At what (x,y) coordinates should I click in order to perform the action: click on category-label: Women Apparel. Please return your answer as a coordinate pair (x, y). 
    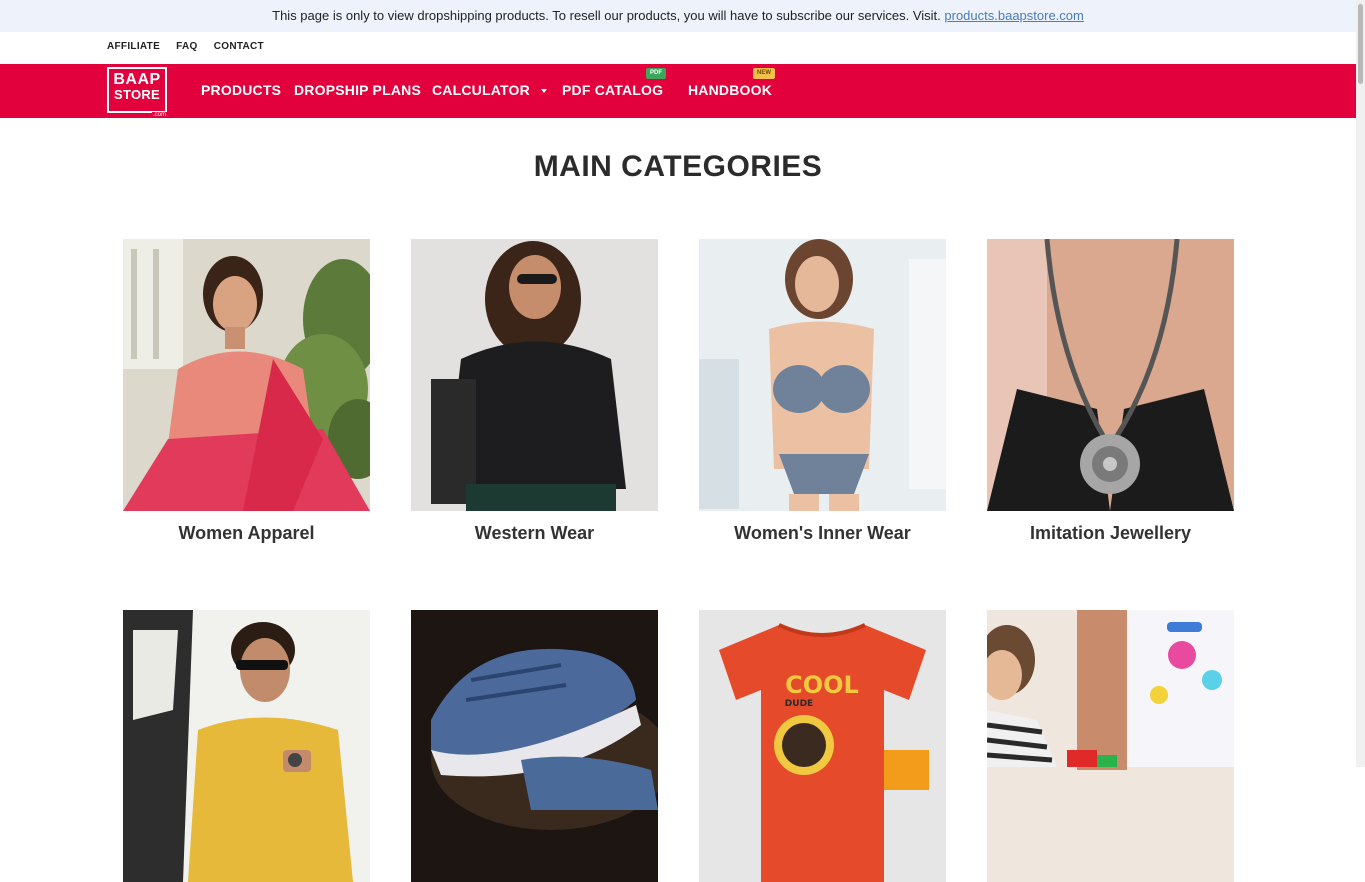
    Looking at the image, I should click on (246, 533).